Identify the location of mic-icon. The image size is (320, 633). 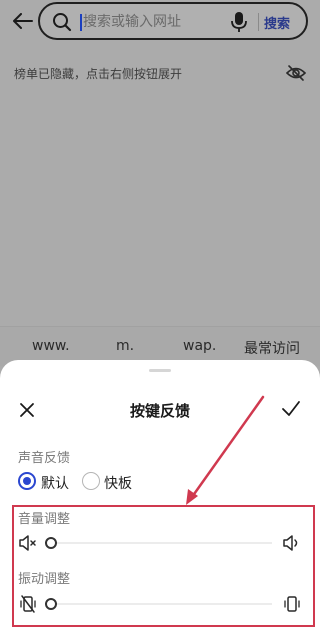
(239, 22).